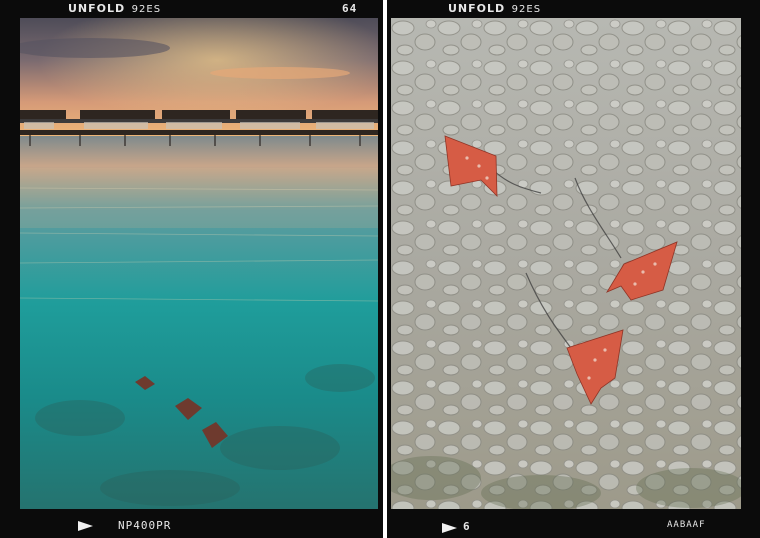 Image resolution: width=760 pixels, height=538 pixels. I want to click on film-arrow-right, so click(449, 528).